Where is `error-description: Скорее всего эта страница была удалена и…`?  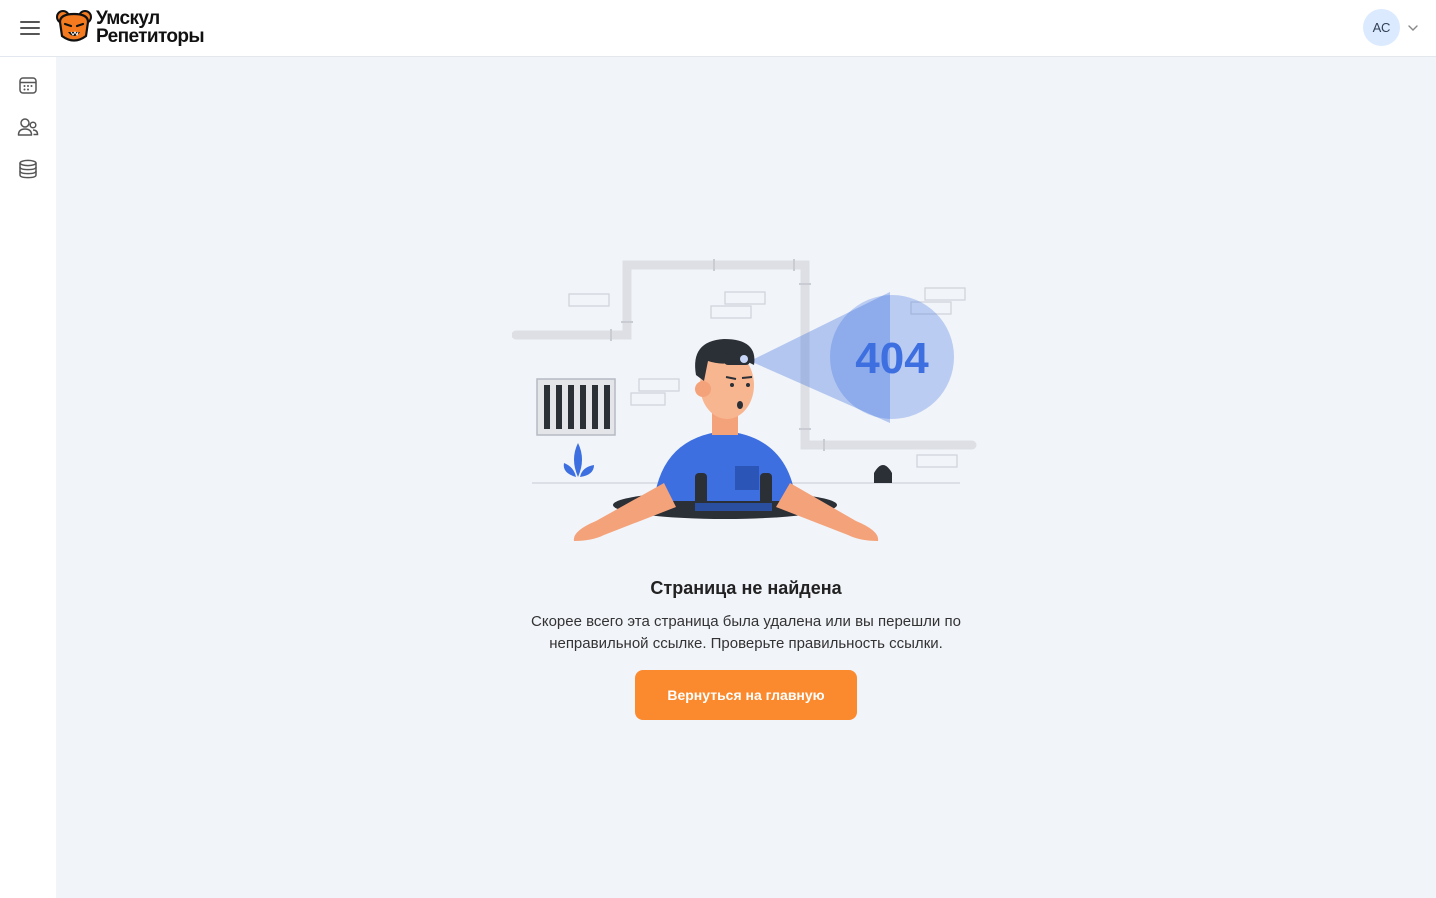 error-description: Скорее всего эта страница была удалена и… is located at coordinates (746, 632).